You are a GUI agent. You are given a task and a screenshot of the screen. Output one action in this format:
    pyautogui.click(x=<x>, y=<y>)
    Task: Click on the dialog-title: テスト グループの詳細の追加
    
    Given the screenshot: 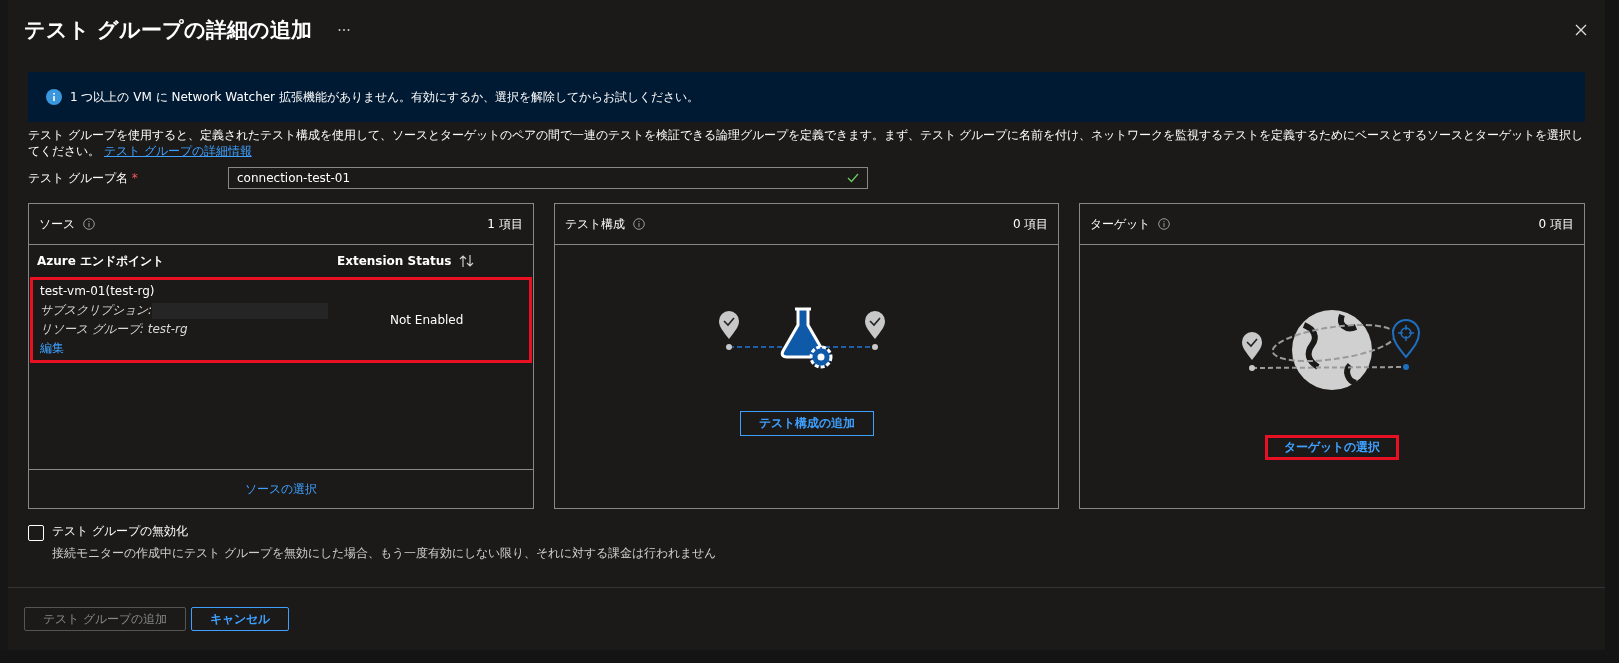 What is the action you would take?
    pyautogui.click(x=168, y=30)
    